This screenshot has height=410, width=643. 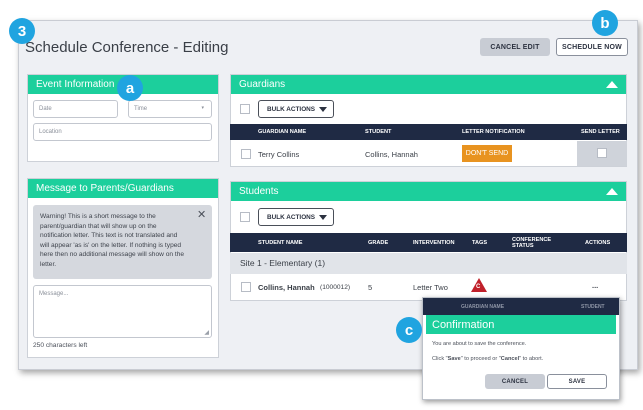 I want to click on time-select: Time ▾, so click(x=170, y=109).